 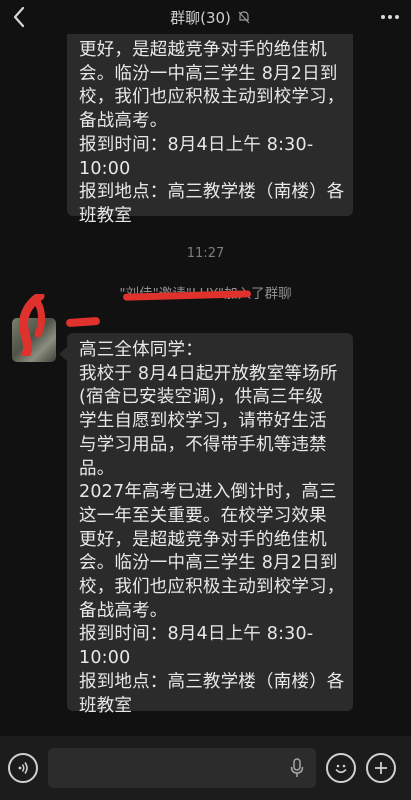 What do you see at coordinates (200, 17) in the screenshot?
I see `chat-title: 群聊(30)` at bounding box center [200, 17].